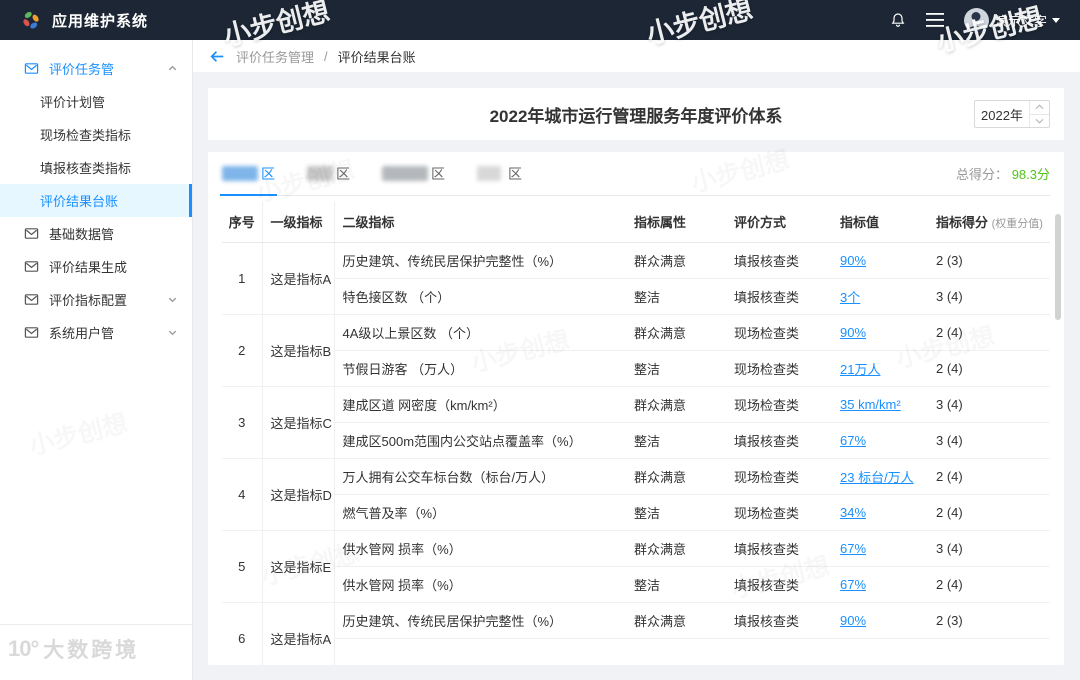 This screenshot has width=1080, height=680. What do you see at coordinates (850, 297) in the screenshot?
I see `indicator-value-link: 3个` at bounding box center [850, 297].